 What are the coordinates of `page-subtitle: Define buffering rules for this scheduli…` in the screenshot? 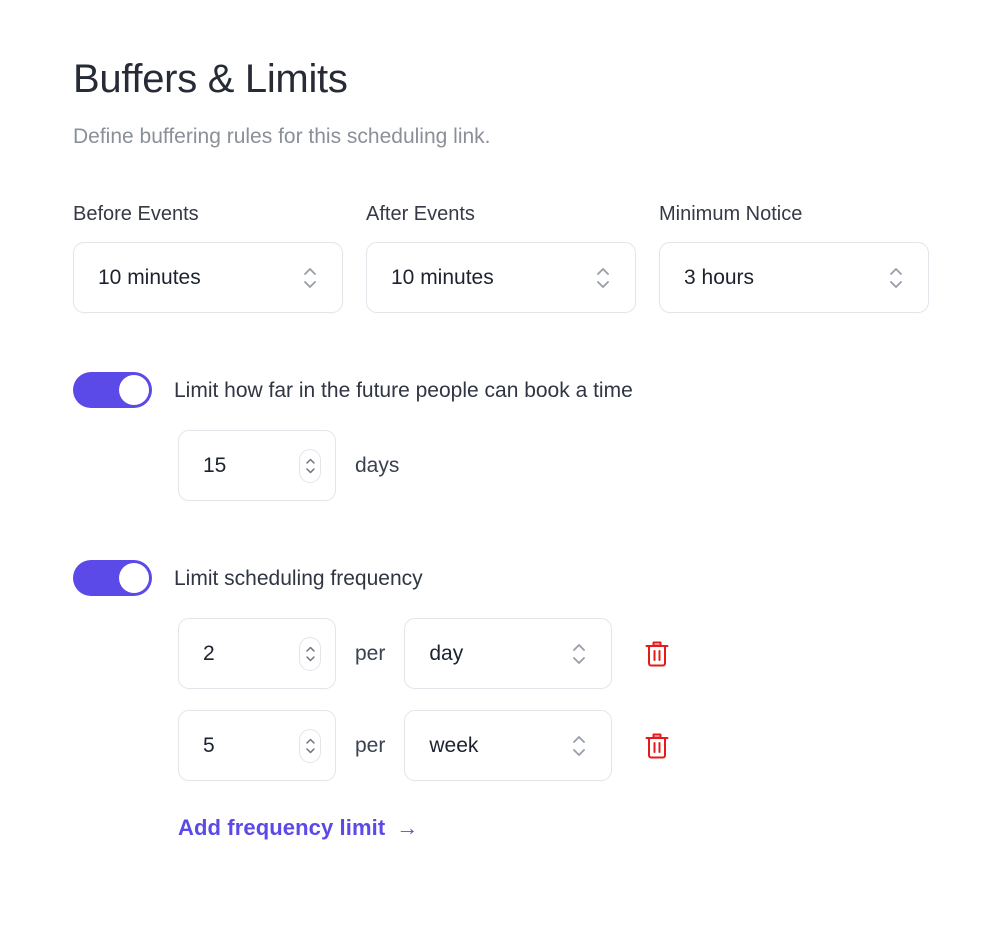 It's located at (282, 137).